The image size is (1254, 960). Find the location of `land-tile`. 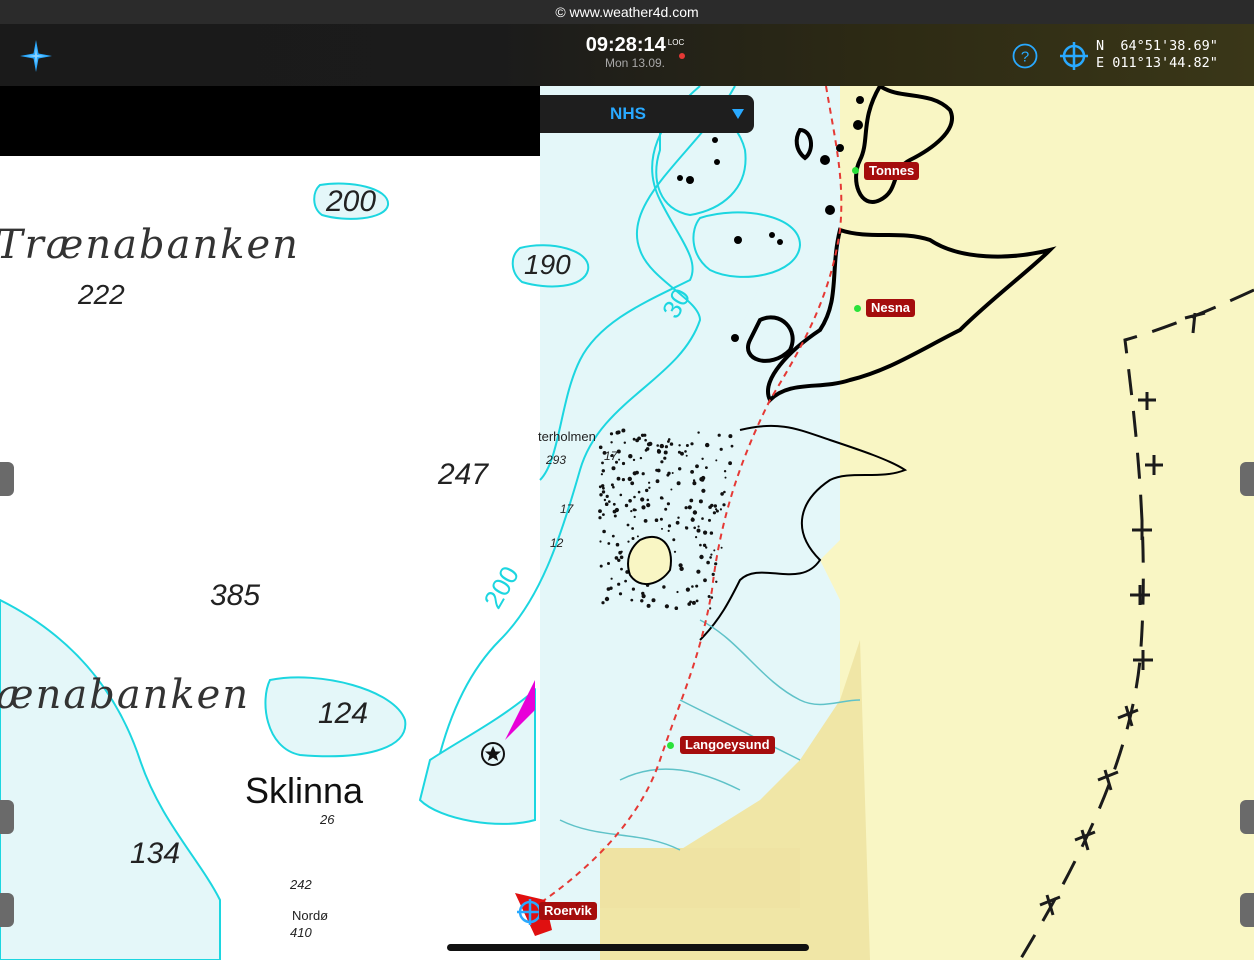

land-tile is located at coordinates (700, 878).